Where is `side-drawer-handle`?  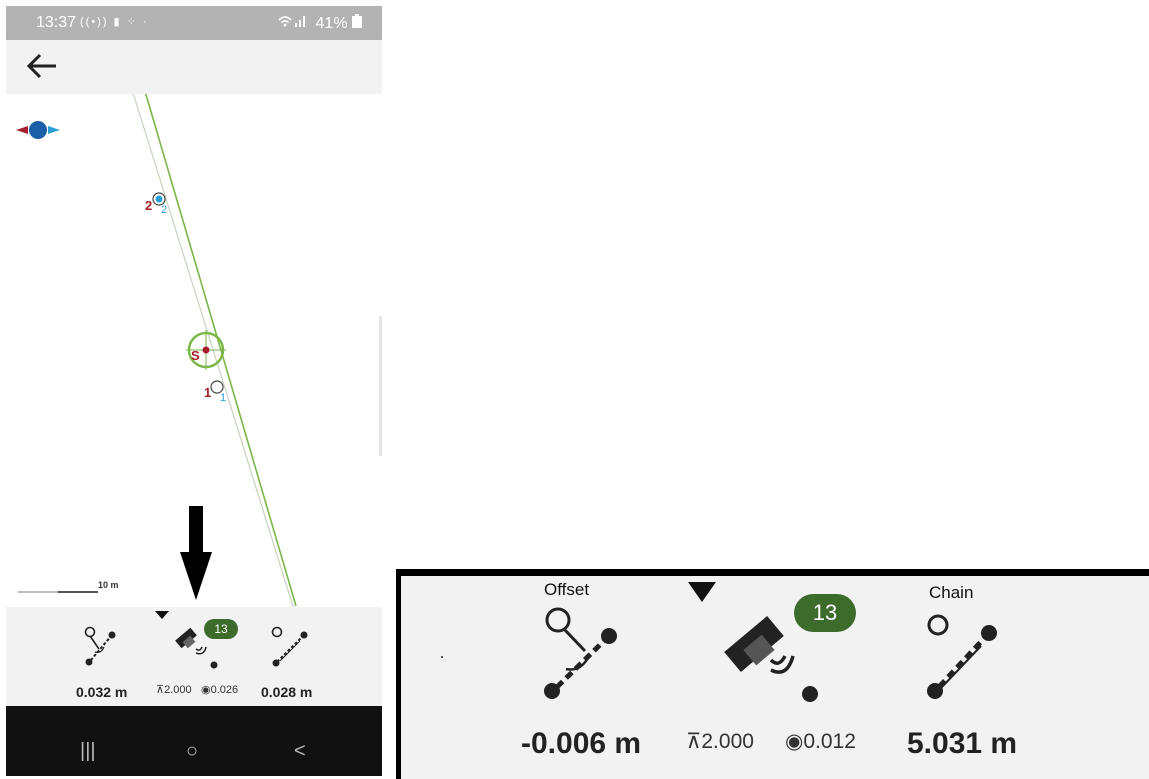
side-drawer-handle is located at coordinates (380, 386).